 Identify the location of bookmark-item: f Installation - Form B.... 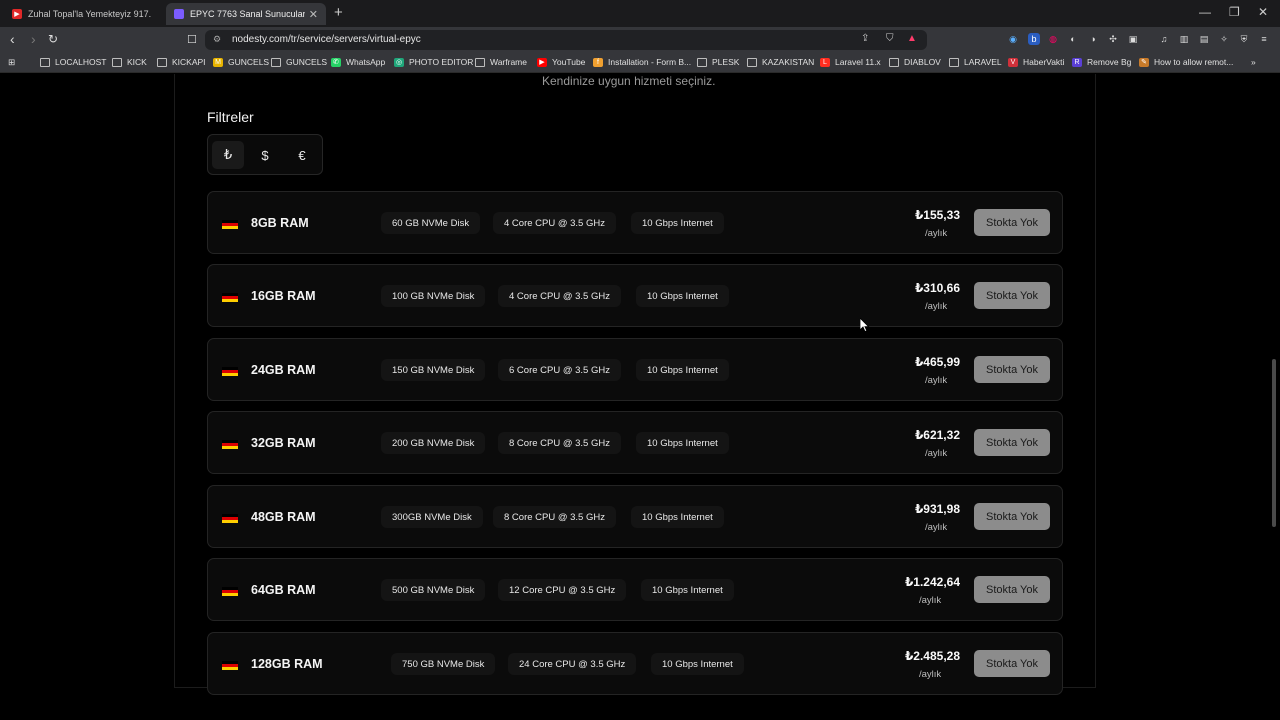
(642, 62).